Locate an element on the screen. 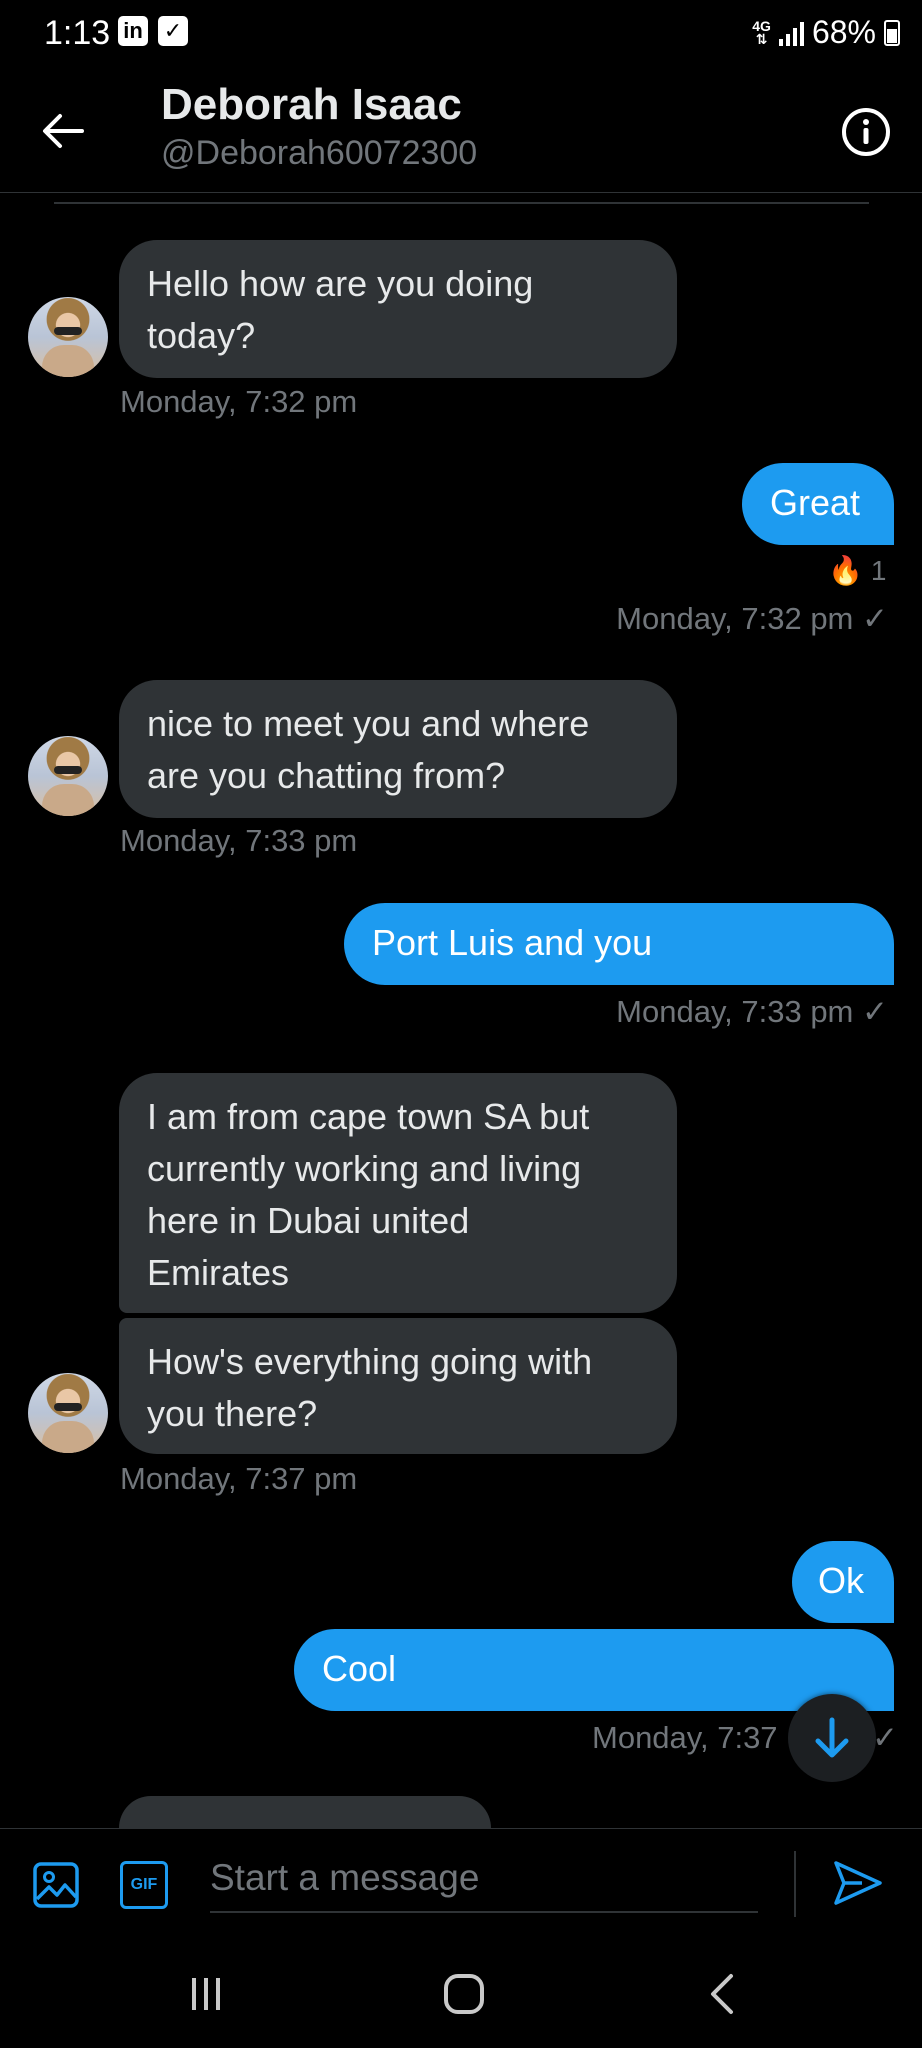 The height and width of the screenshot is (2048, 922). message-timestamp: Monday, 7:33 pm ✓ is located at coordinates (752, 1012).